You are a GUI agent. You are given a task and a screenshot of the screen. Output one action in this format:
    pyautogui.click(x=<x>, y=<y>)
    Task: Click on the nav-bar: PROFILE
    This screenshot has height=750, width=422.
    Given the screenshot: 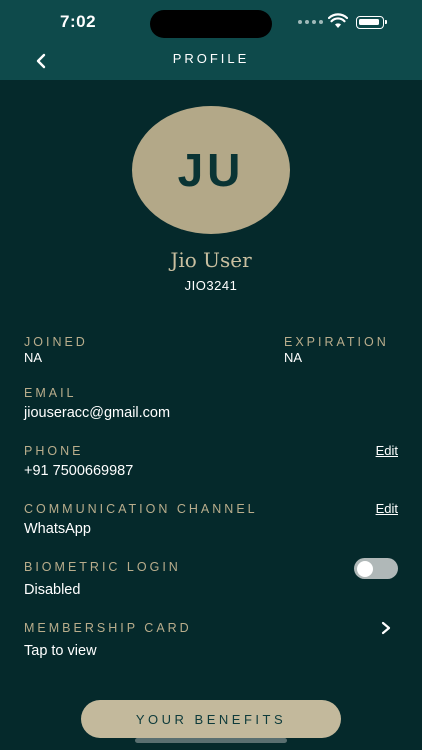 What is the action you would take?
    pyautogui.click(x=211, y=61)
    